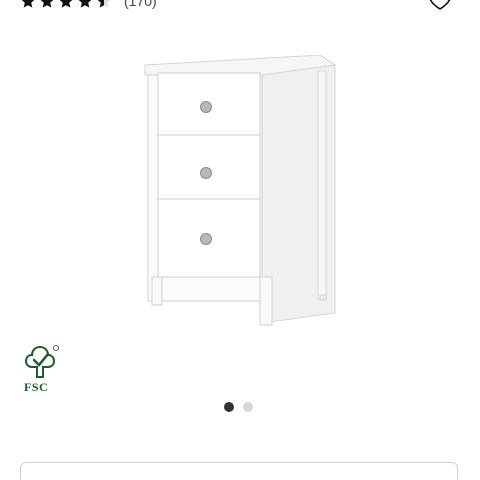 The width and height of the screenshot is (480, 480). Describe the element at coordinates (239, 471) in the screenshot. I see `bottom-card` at that location.